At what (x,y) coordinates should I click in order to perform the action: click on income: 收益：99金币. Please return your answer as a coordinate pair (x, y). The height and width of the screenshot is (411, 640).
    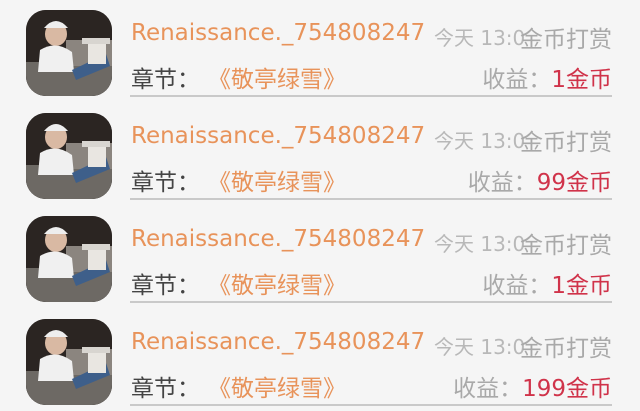
    Looking at the image, I should click on (540, 180).